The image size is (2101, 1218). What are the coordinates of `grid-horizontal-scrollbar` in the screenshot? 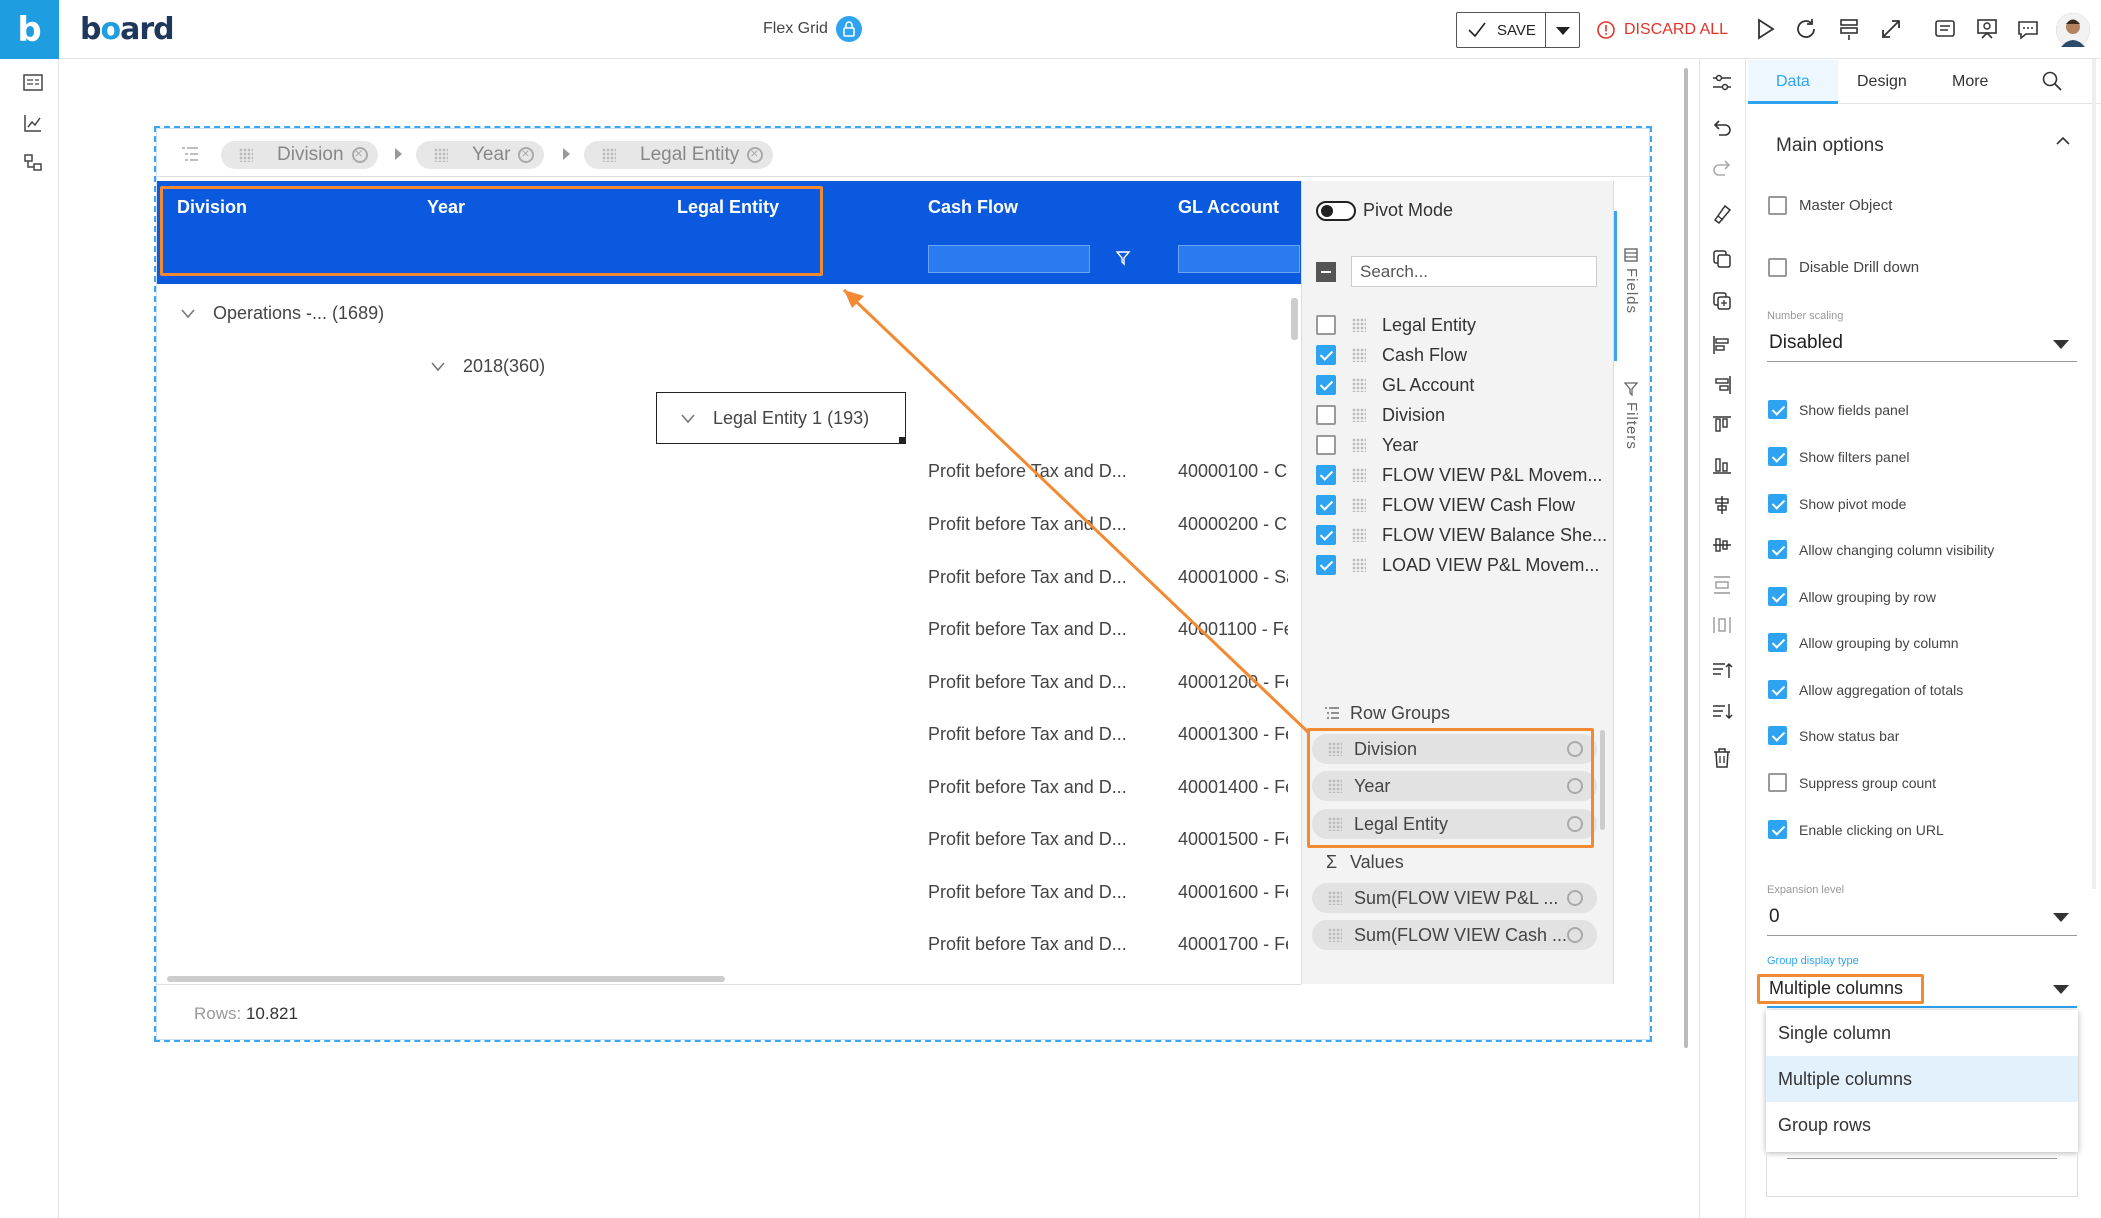 It's located at (446, 979).